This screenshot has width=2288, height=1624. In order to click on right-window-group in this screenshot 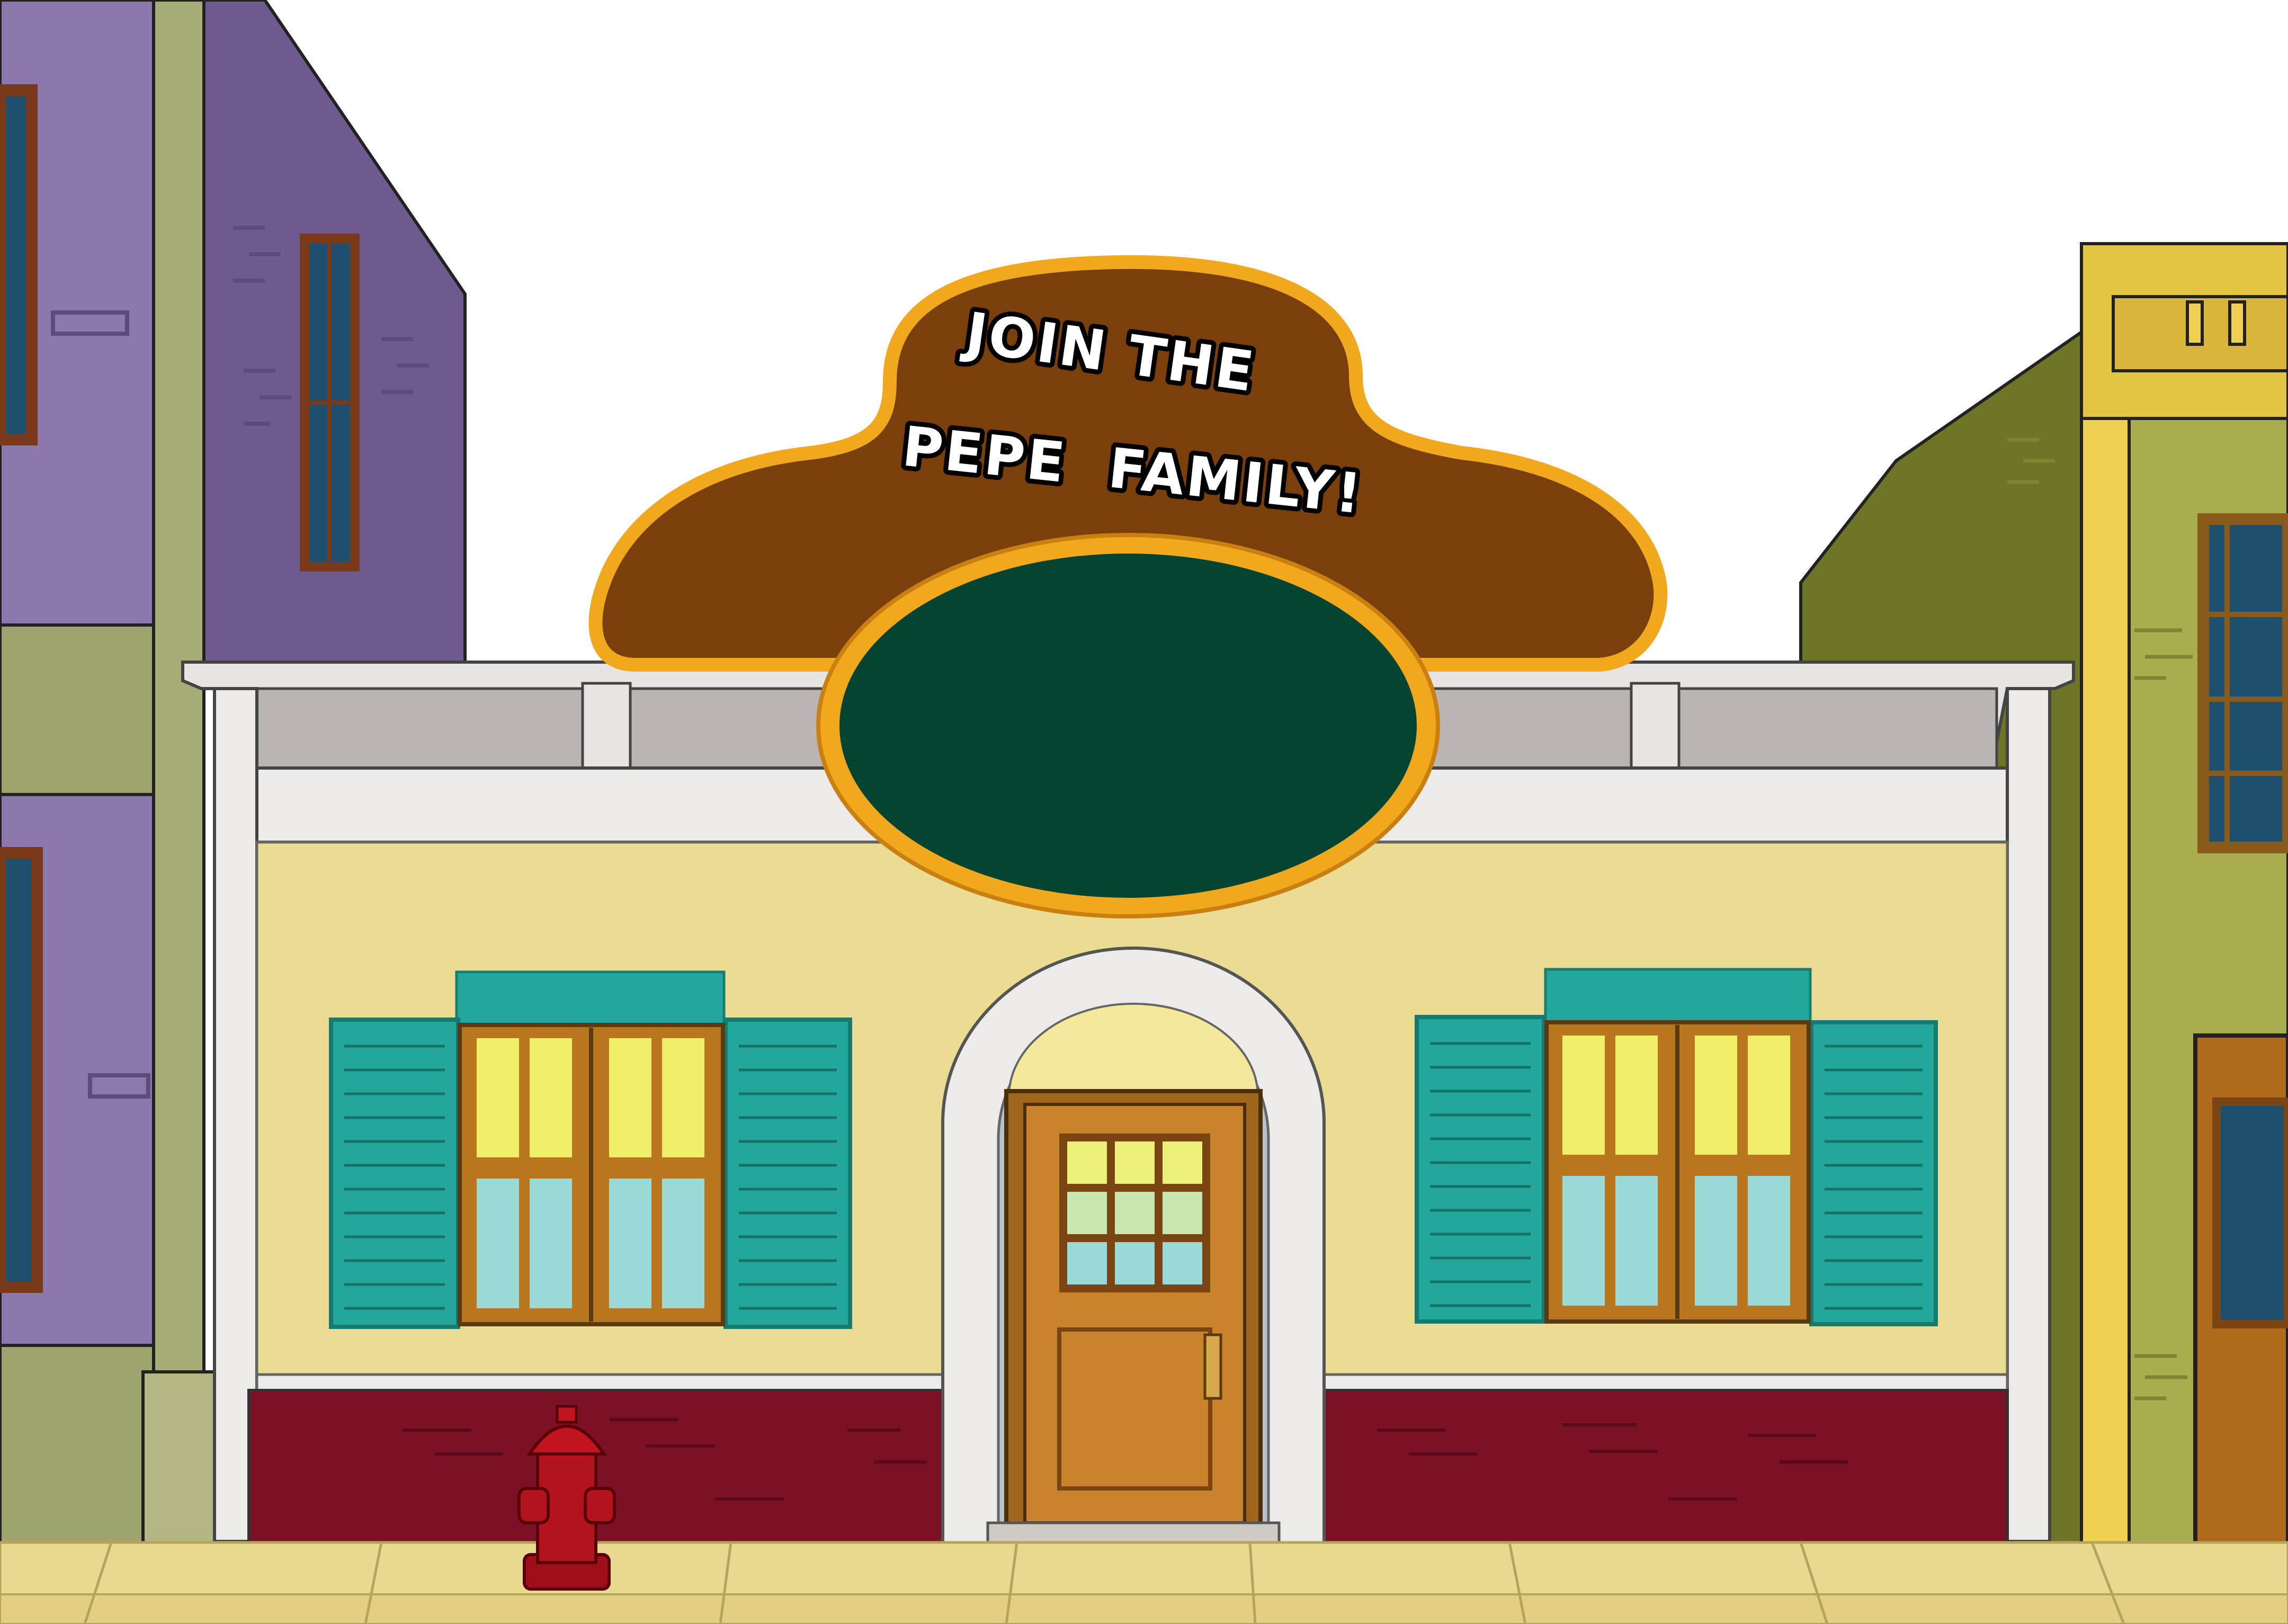, I will do `click(1677, 1147)`.